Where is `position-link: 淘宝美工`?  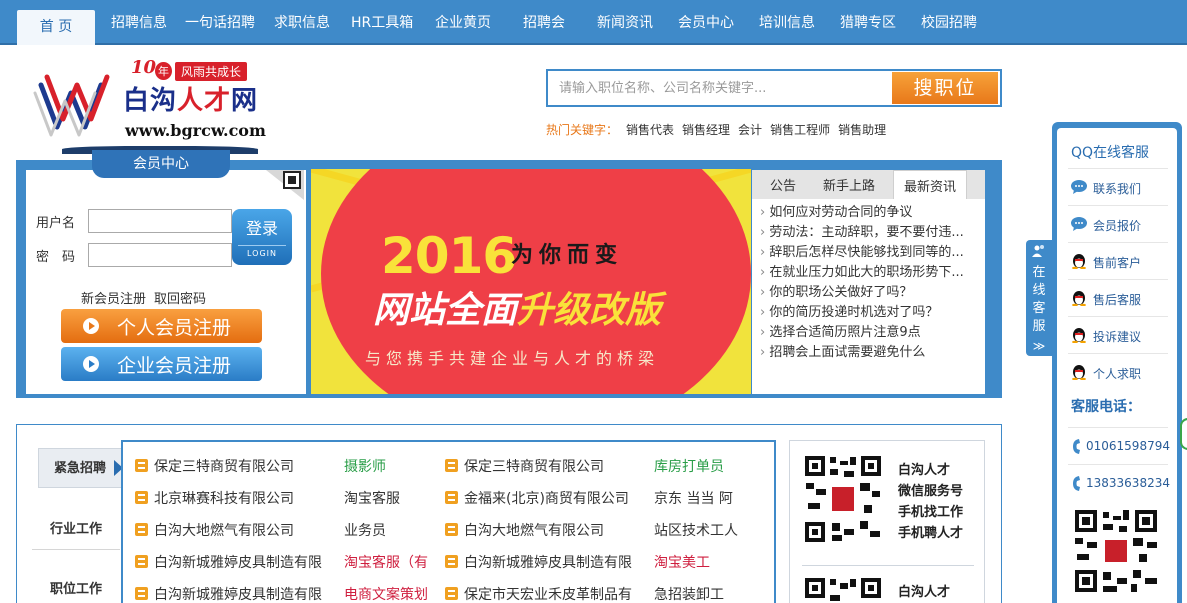
position-link: 淘宝美工 is located at coordinates (682, 563).